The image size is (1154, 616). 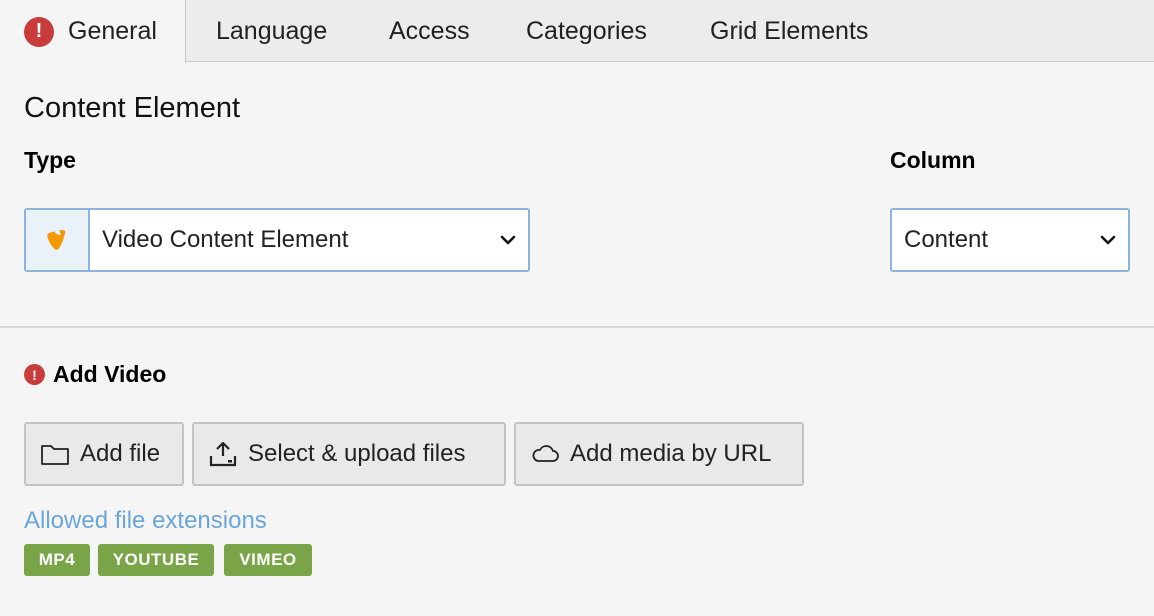 What do you see at coordinates (946, 239) in the screenshot?
I see `column-select-value: Content` at bounding box center [946, 239].